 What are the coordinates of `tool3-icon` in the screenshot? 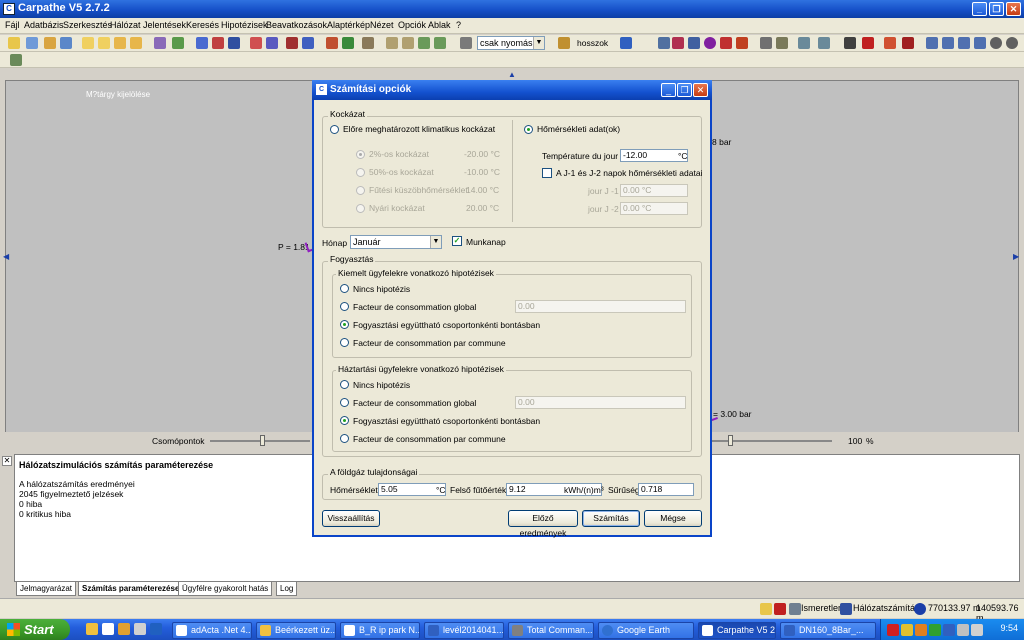 It's located at (694, 43).